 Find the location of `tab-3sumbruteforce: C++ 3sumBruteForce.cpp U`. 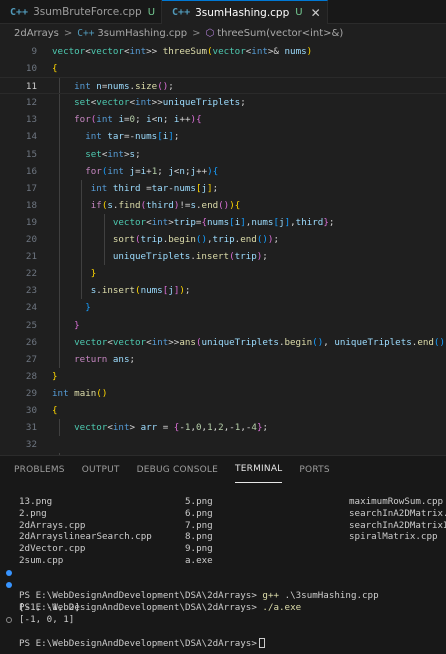

tab-3sumbruteforce: C++ 3sumBruteForce.cpp U is located at coordinates (81, 12).